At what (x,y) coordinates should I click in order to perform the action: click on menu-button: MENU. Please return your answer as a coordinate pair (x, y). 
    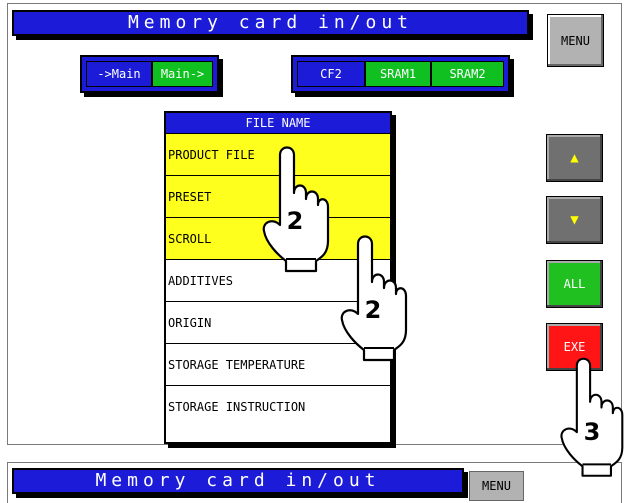
    Looking at the image, I should click on (575, 40).